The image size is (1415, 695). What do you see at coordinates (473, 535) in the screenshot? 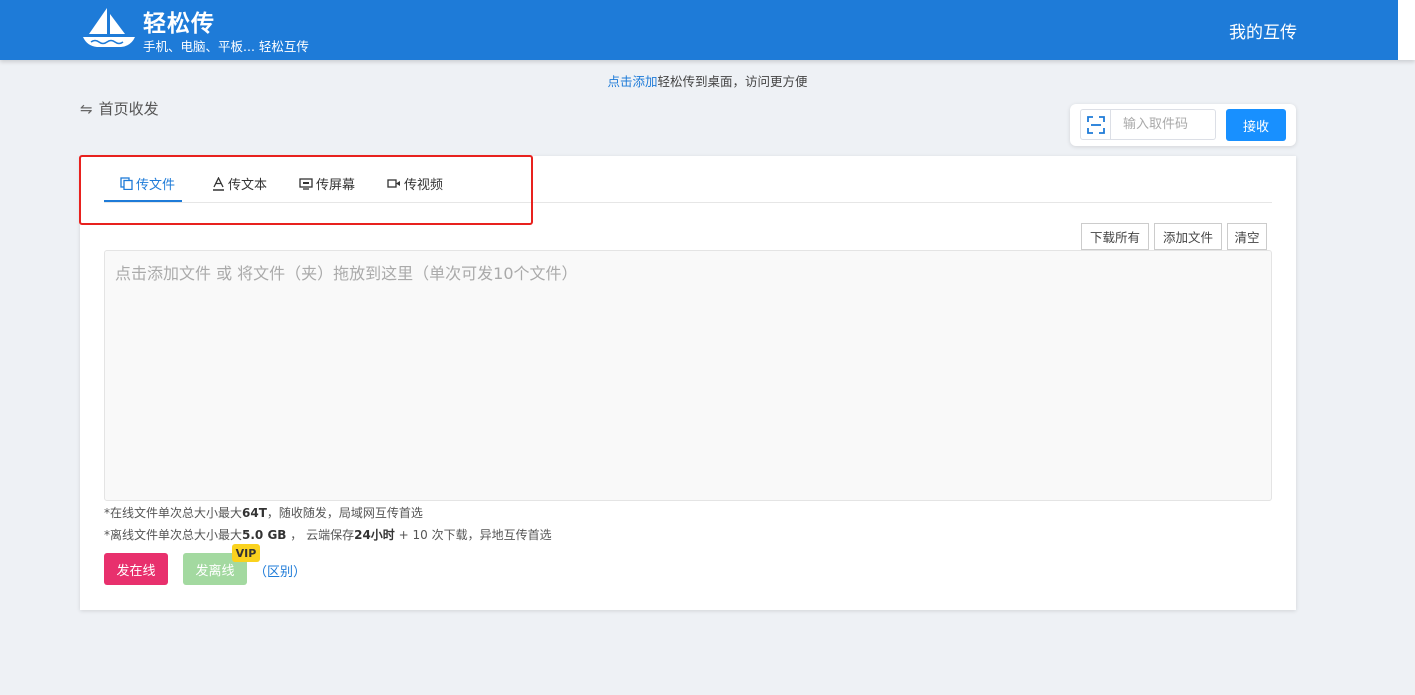
I see `info-text: + 10 次下载，异地互传首选` at bounding box center [473, 535].